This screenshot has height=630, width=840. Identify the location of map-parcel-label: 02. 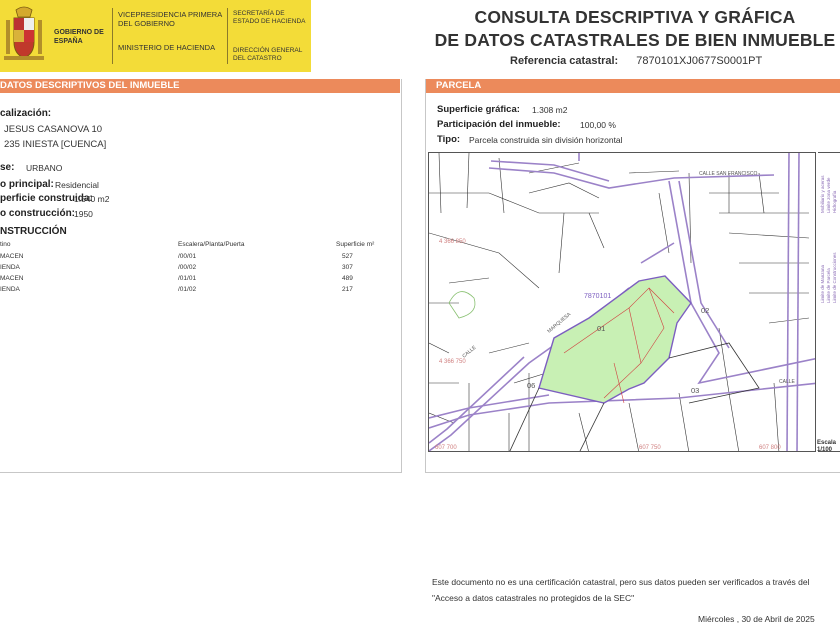
(705, 310).